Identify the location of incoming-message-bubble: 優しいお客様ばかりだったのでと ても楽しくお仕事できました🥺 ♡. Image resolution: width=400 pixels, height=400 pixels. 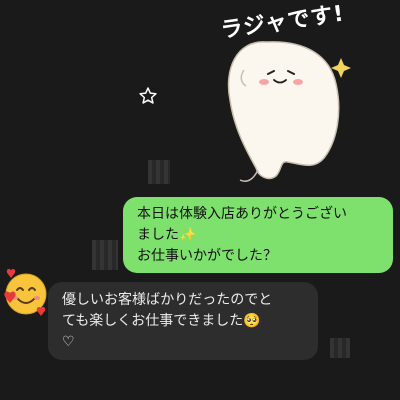
(183, 321).